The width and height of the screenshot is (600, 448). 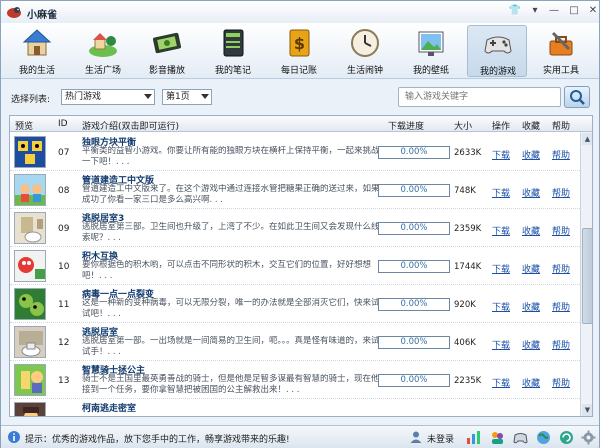 What do you see at coordinates (592, 11) in the screenshot?
I see `close-button: ✕` at bounding box center [592, 11].